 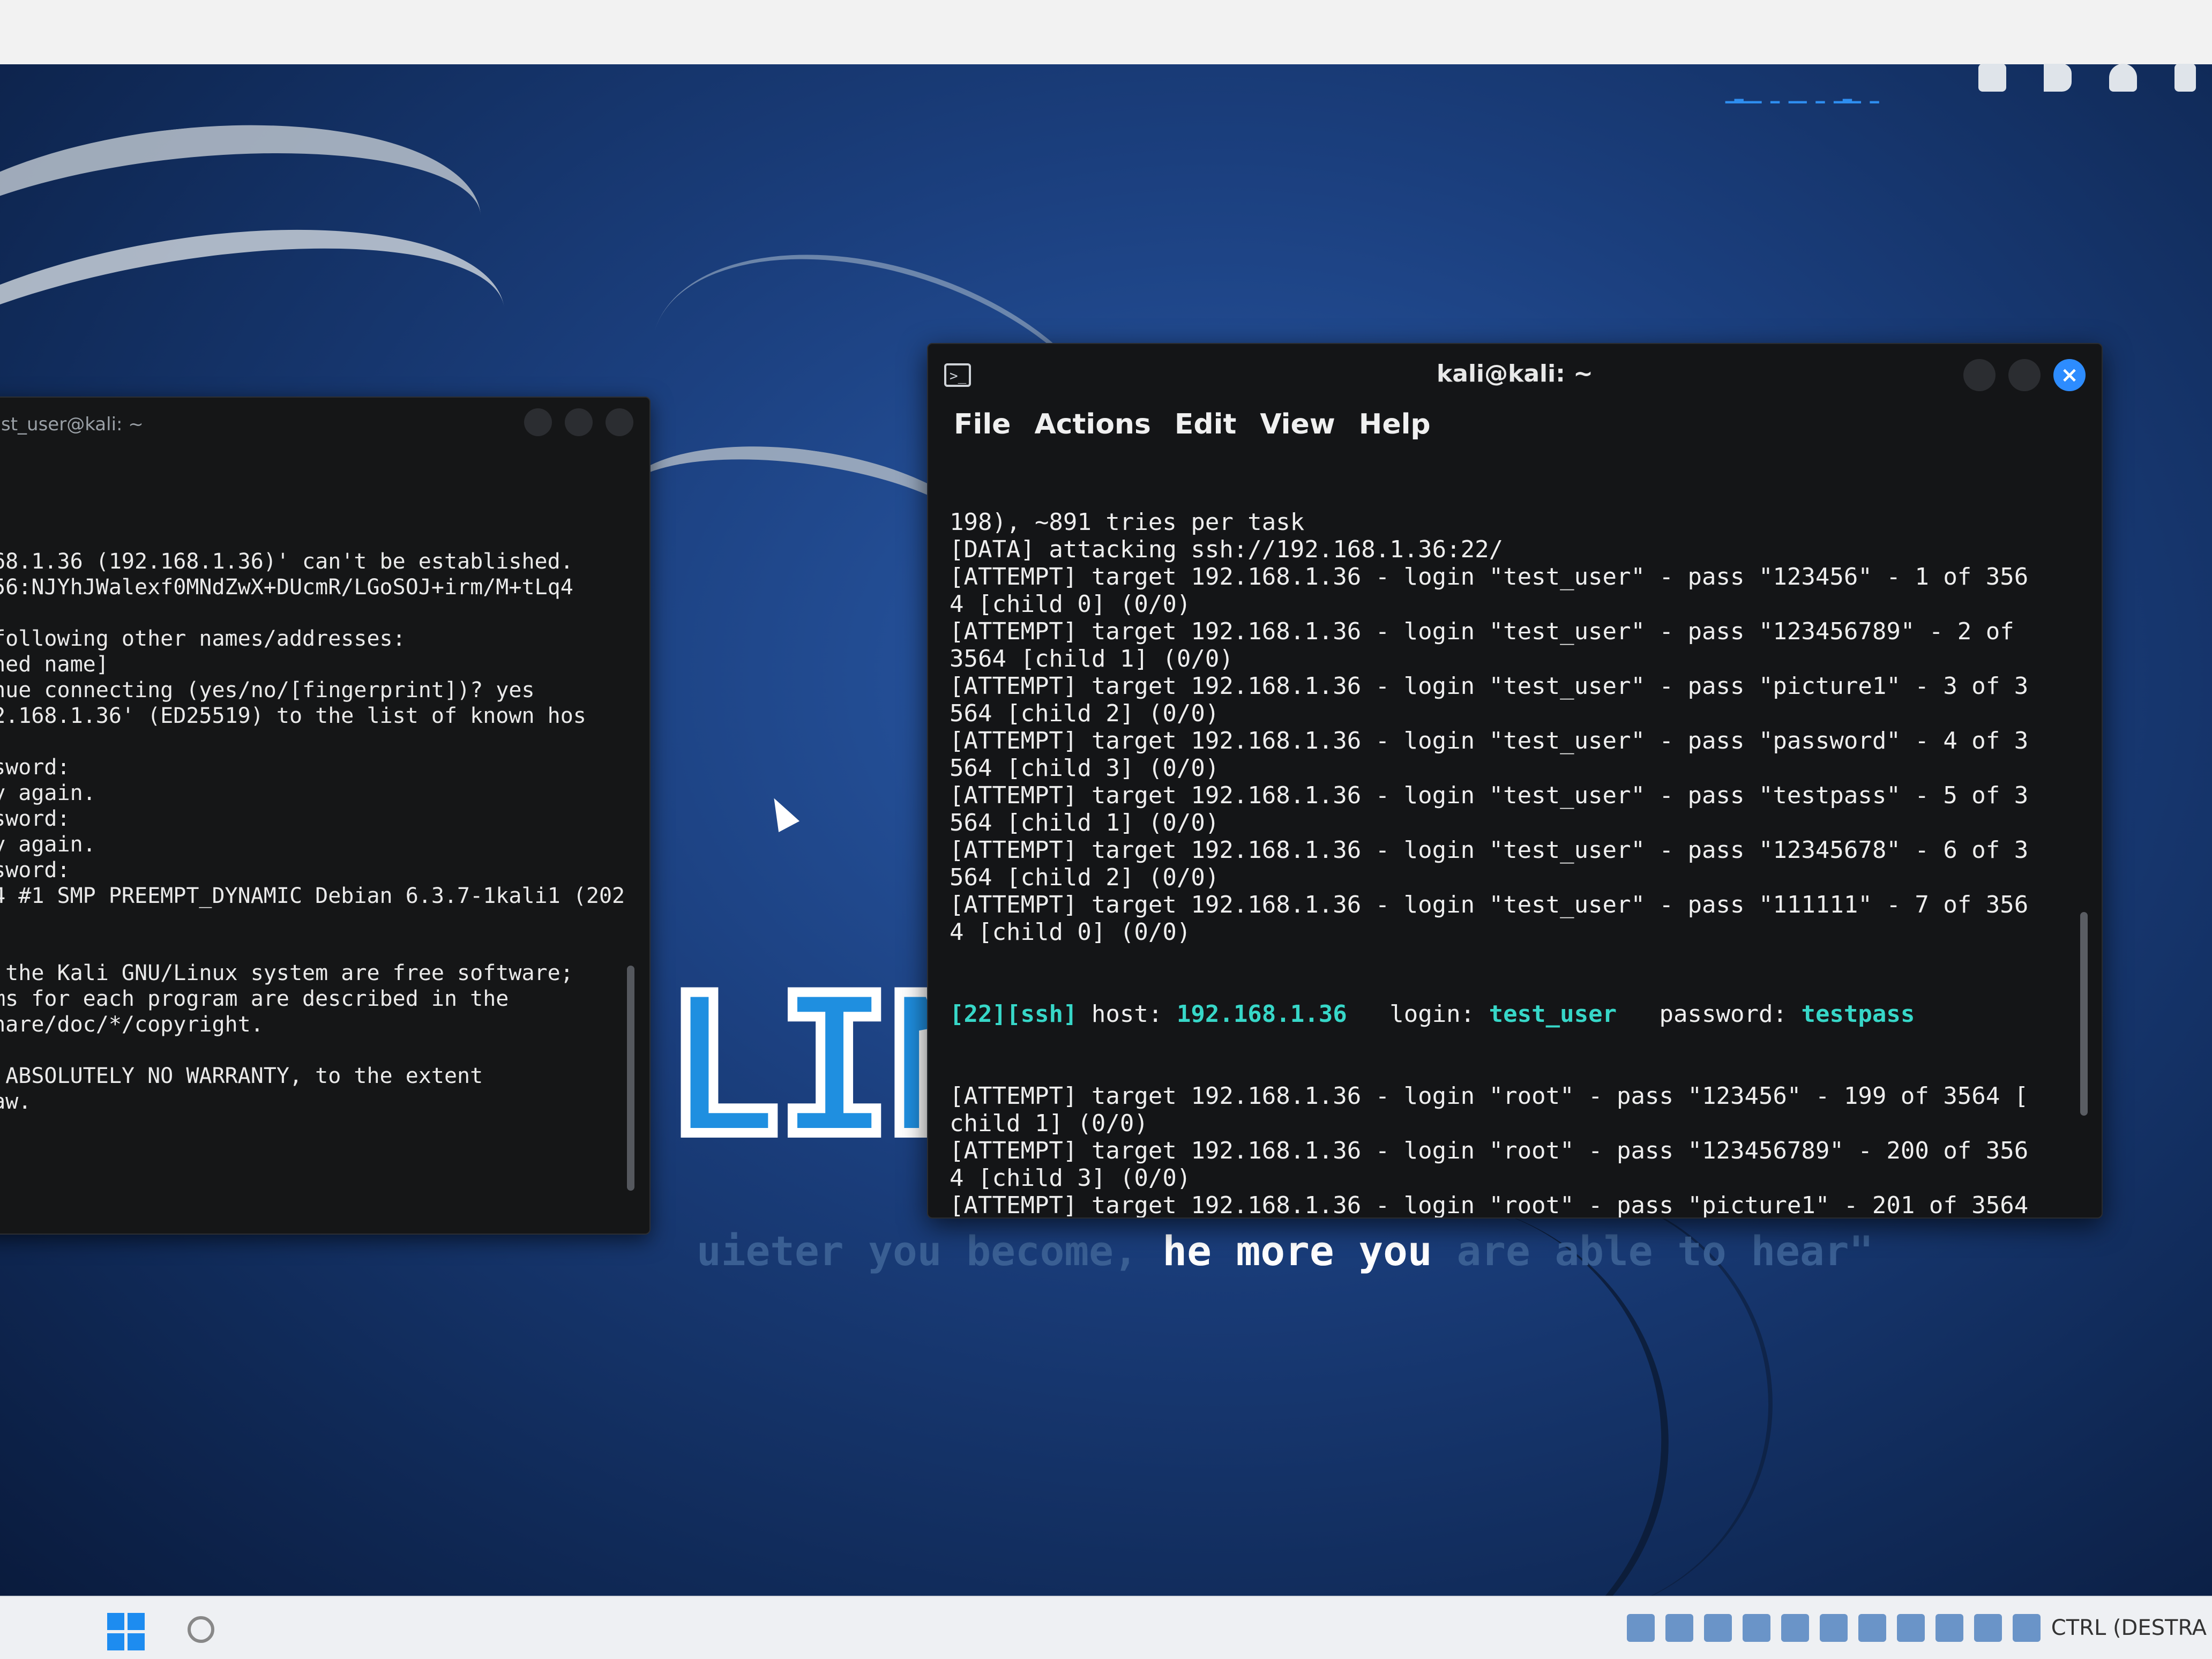 I want to click on window-controls, so click(x=578, y=422).